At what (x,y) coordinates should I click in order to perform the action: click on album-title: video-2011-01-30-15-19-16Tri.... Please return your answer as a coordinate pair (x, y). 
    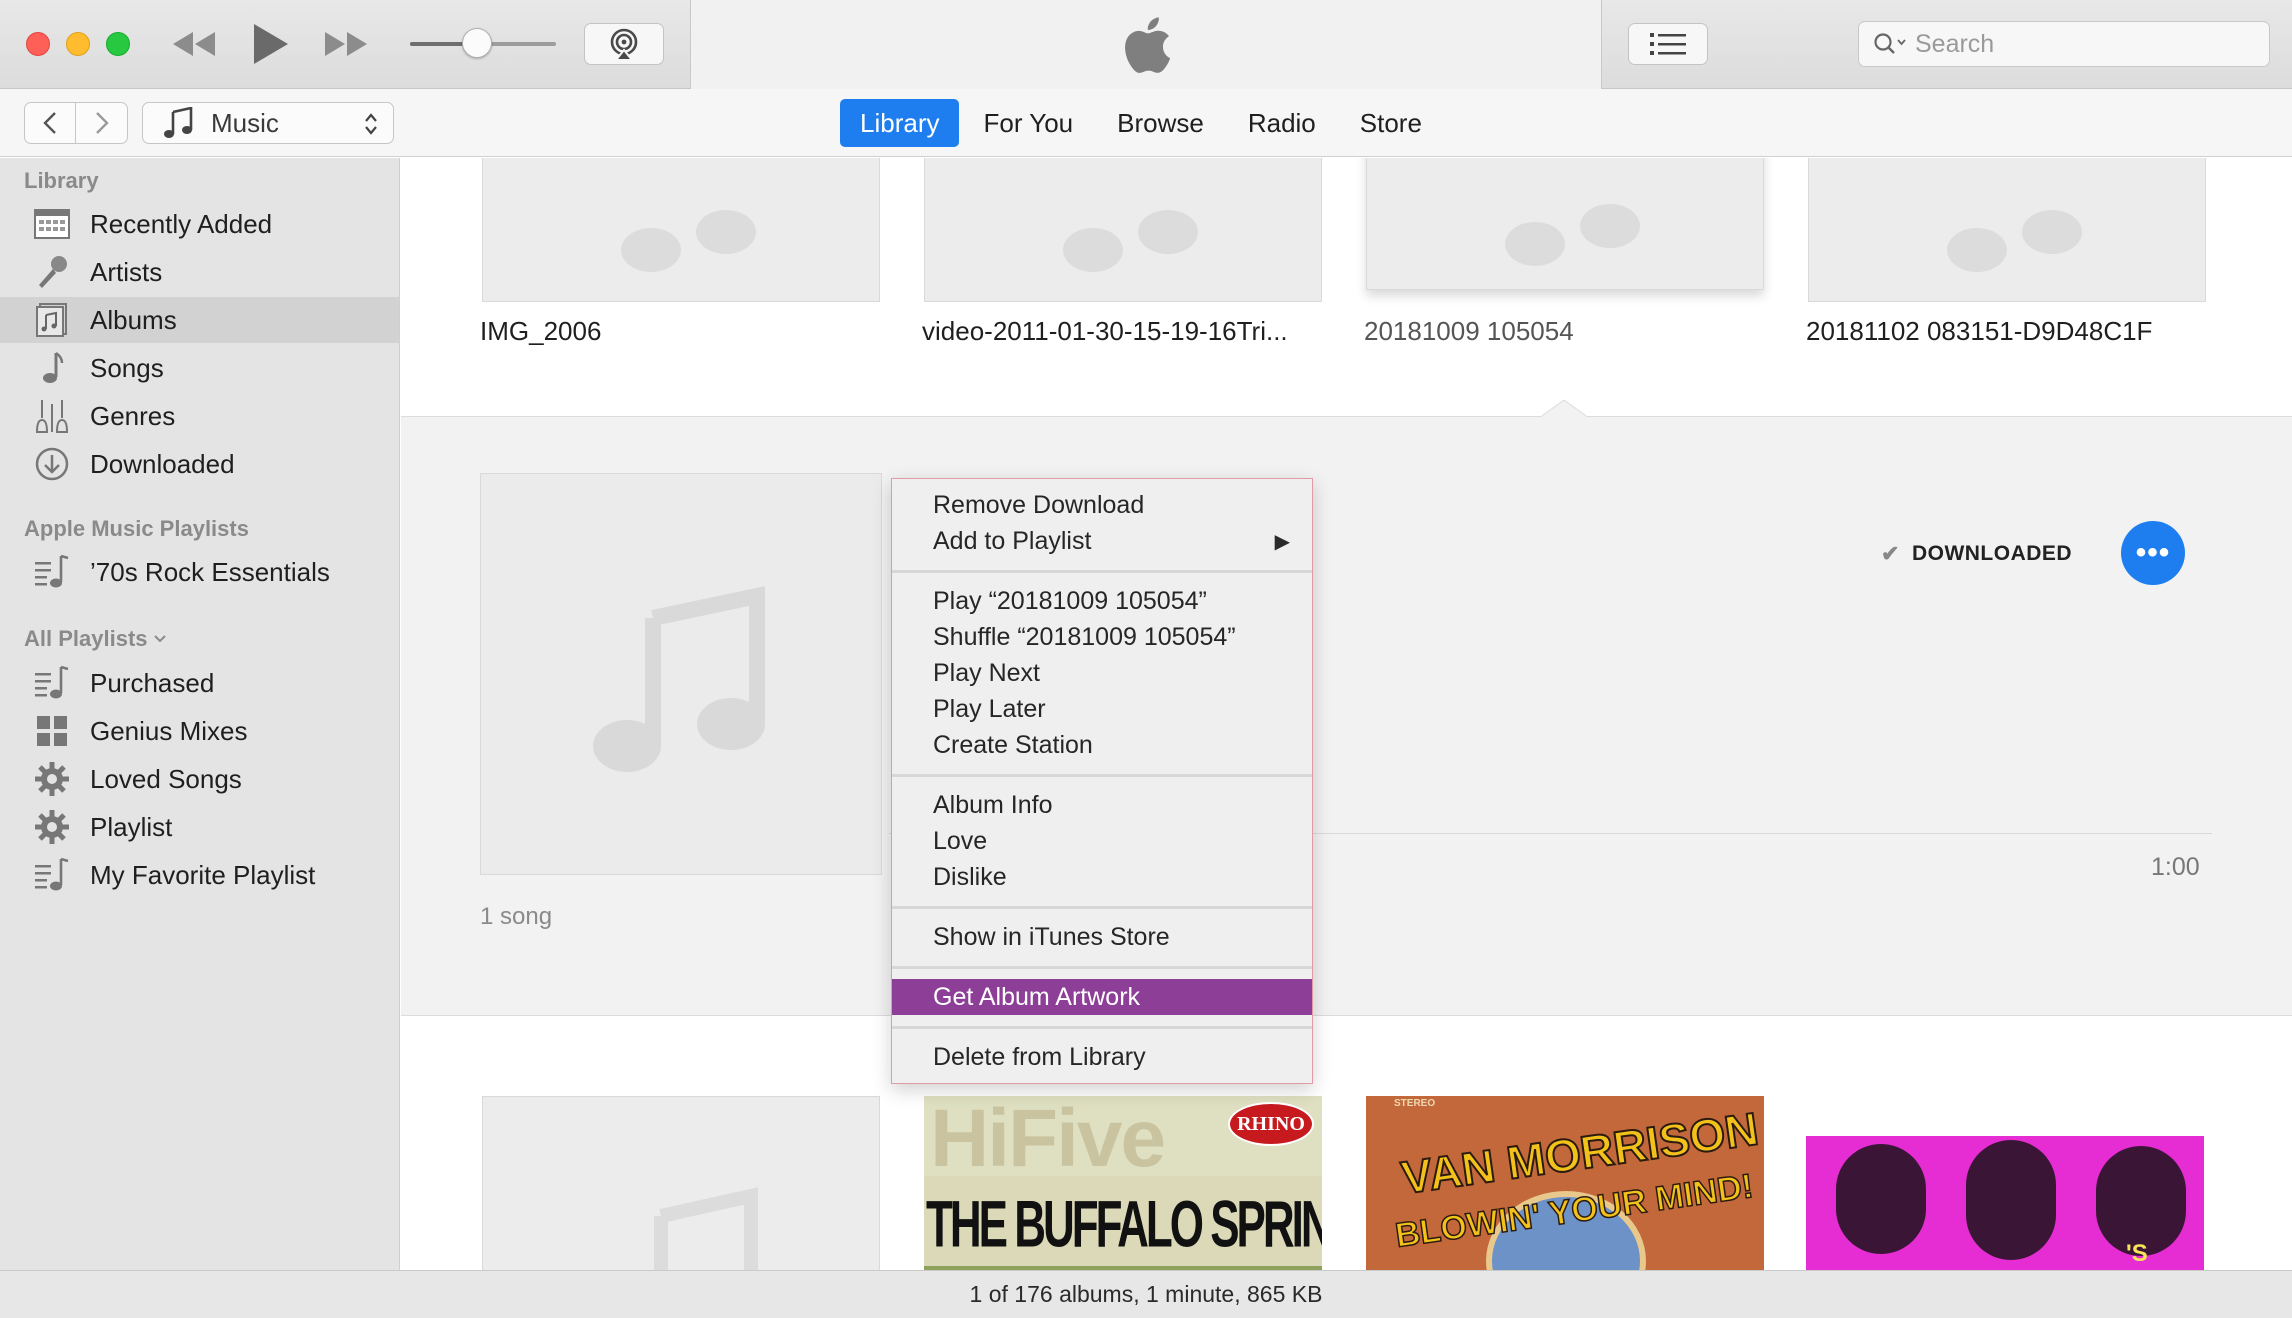
    Looking at the image, I should click on (1105, 331).